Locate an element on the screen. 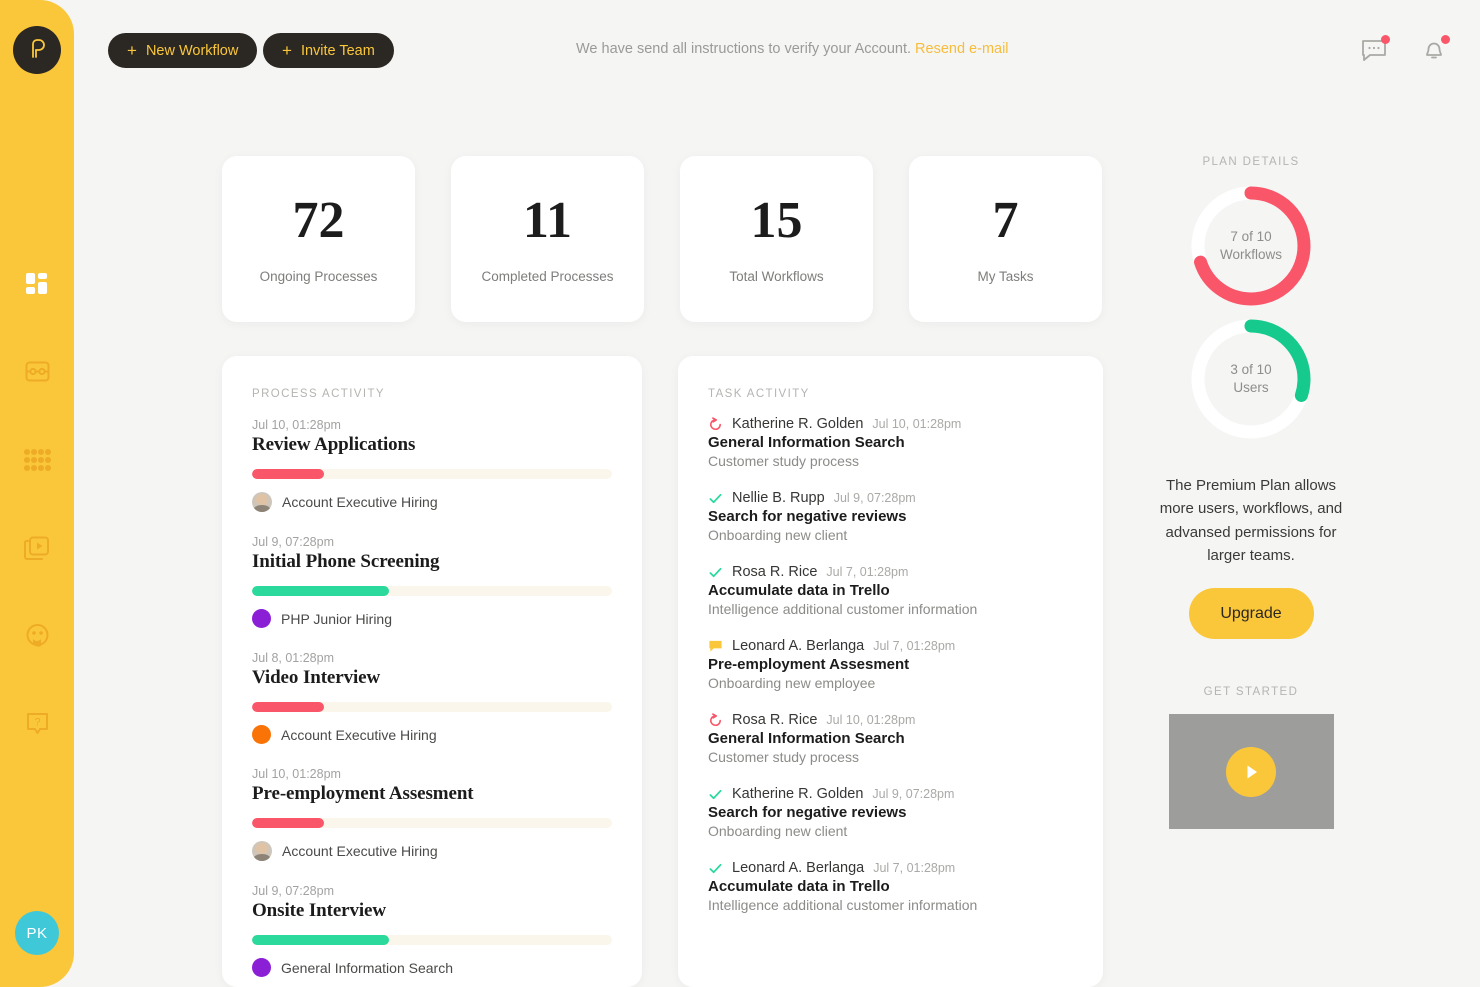 This screenshot has width=1480, height=987. sidebar-item-media is located at coordinates (37, 548).